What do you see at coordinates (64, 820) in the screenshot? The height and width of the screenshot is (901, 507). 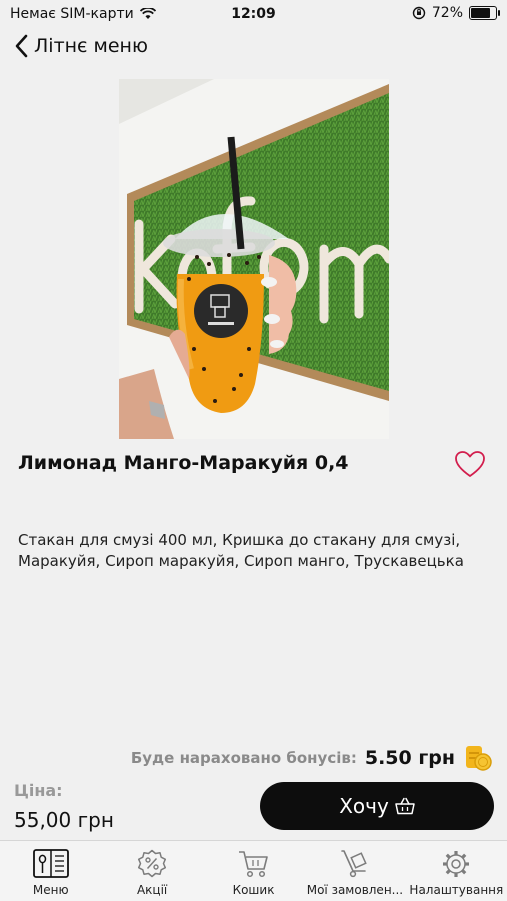 I see `price-value: 55,00 грн` at bounding box center [64, 820].